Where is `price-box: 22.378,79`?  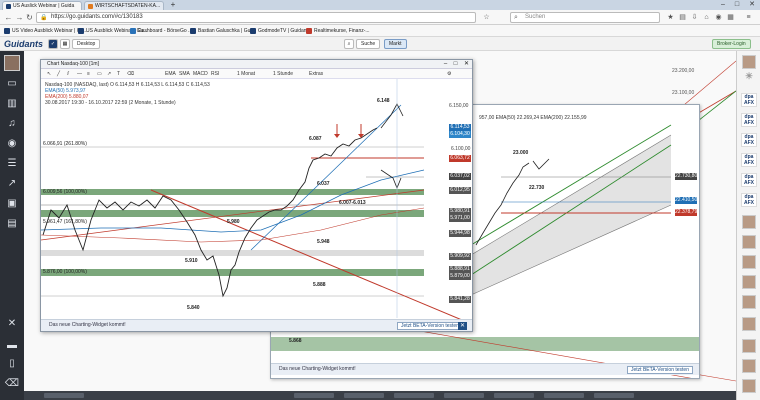
price-box: 22.378,79 is located at coordinates (686, 212).